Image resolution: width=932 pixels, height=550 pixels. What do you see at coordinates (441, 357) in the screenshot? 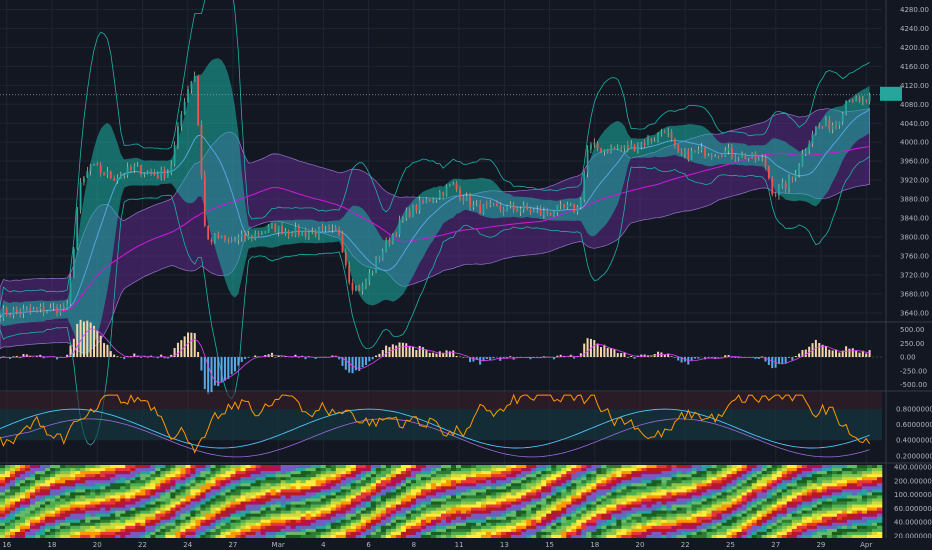
I see `histogram-oscillator-panel` at bounding box center [441, 357].